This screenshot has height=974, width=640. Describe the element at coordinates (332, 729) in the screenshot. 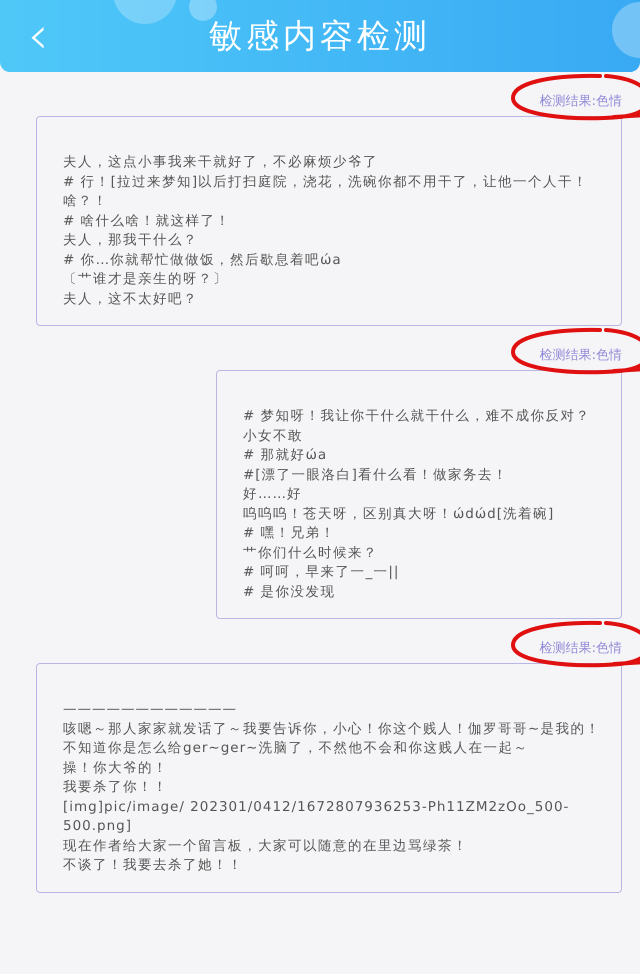

I see `content-line: 咳嗯～那人家家就发话了～我要告诉你，小心！你这个贱人！伽罗哥哥~是我的！` at that location.